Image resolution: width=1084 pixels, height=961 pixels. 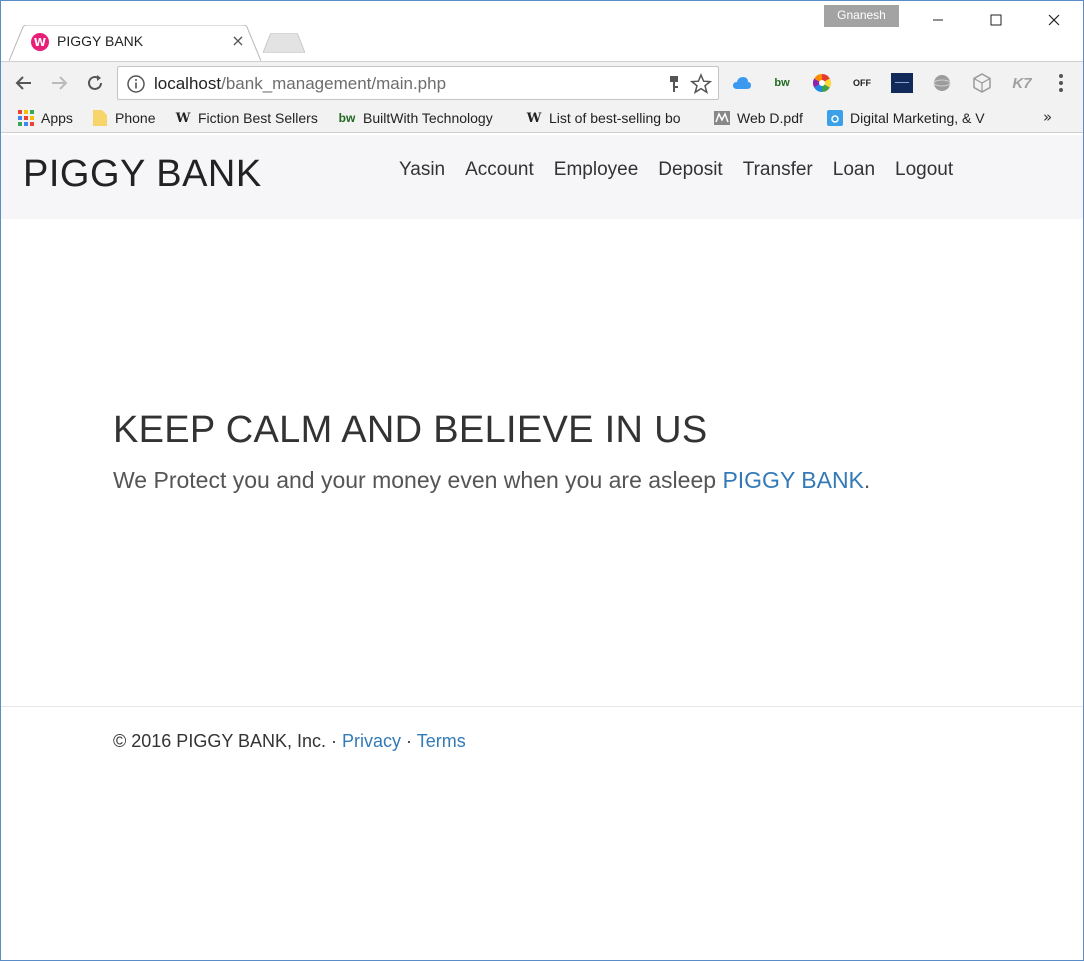 What do you see at coordinates (1022, 83) in the screenshot?
I see `k7-icon: K7` at bounding box center [1022, 83].